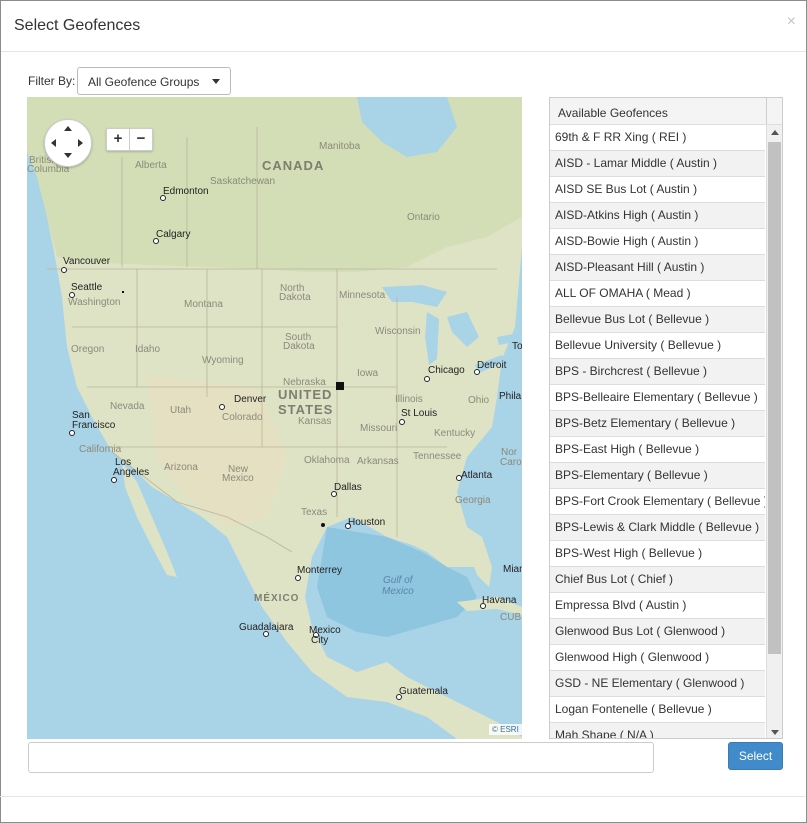  I want to click on list-scrollbar, so click(774, 431).